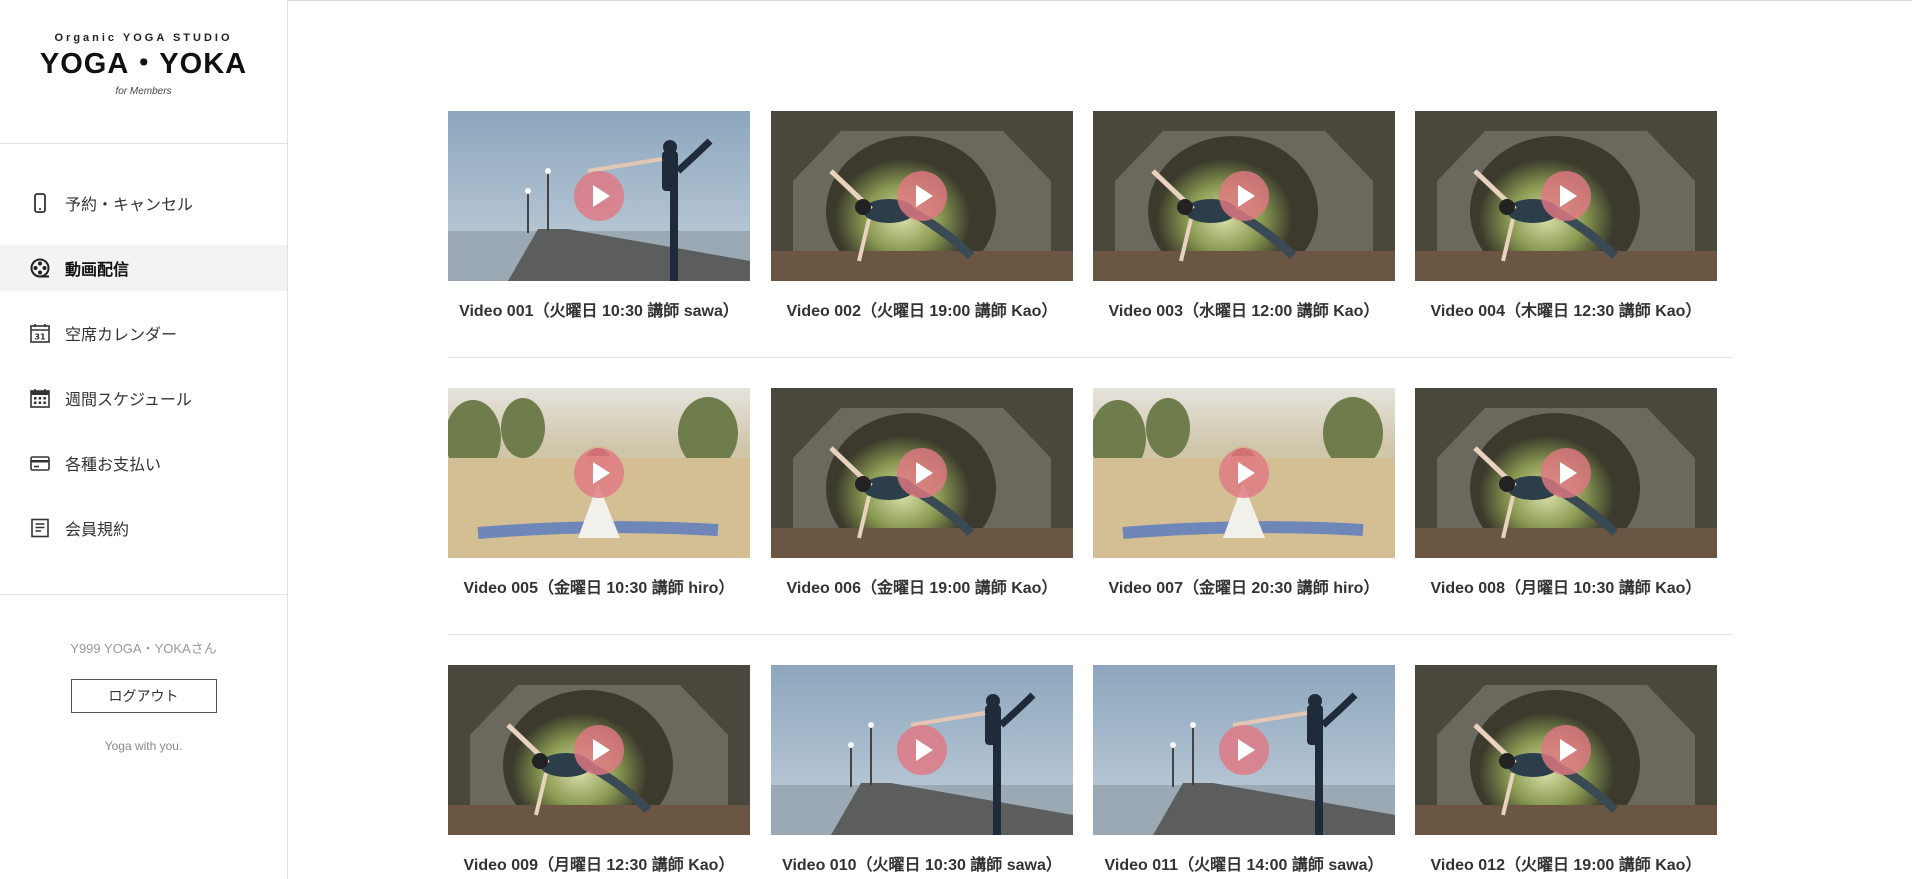  Describe the element at coordinates (1566, 863) in the screenshot. I see `video-title: Video 012（火曜日 19:00 講師 Kao）` at that location.